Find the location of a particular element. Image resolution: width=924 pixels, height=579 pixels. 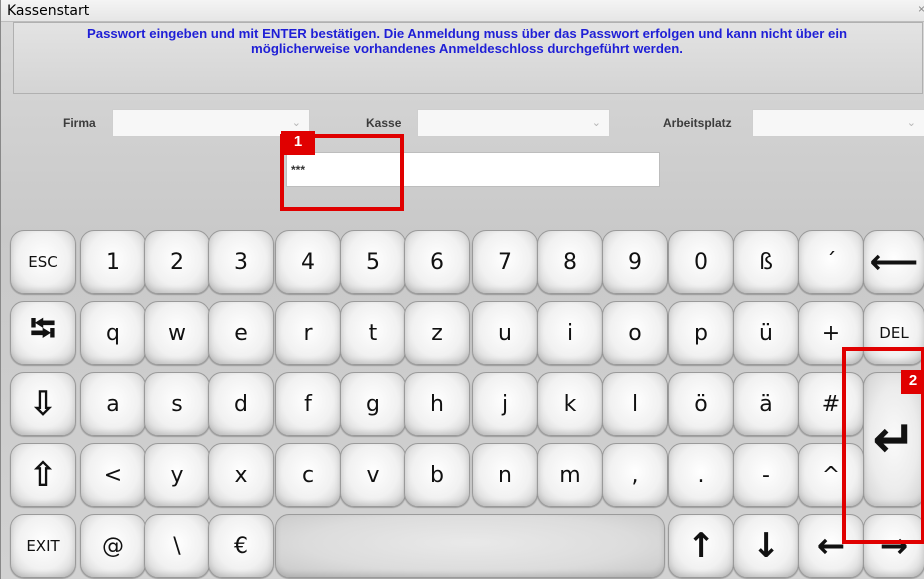

kasse-select: ⌄ is located at coordinates (513, 123).